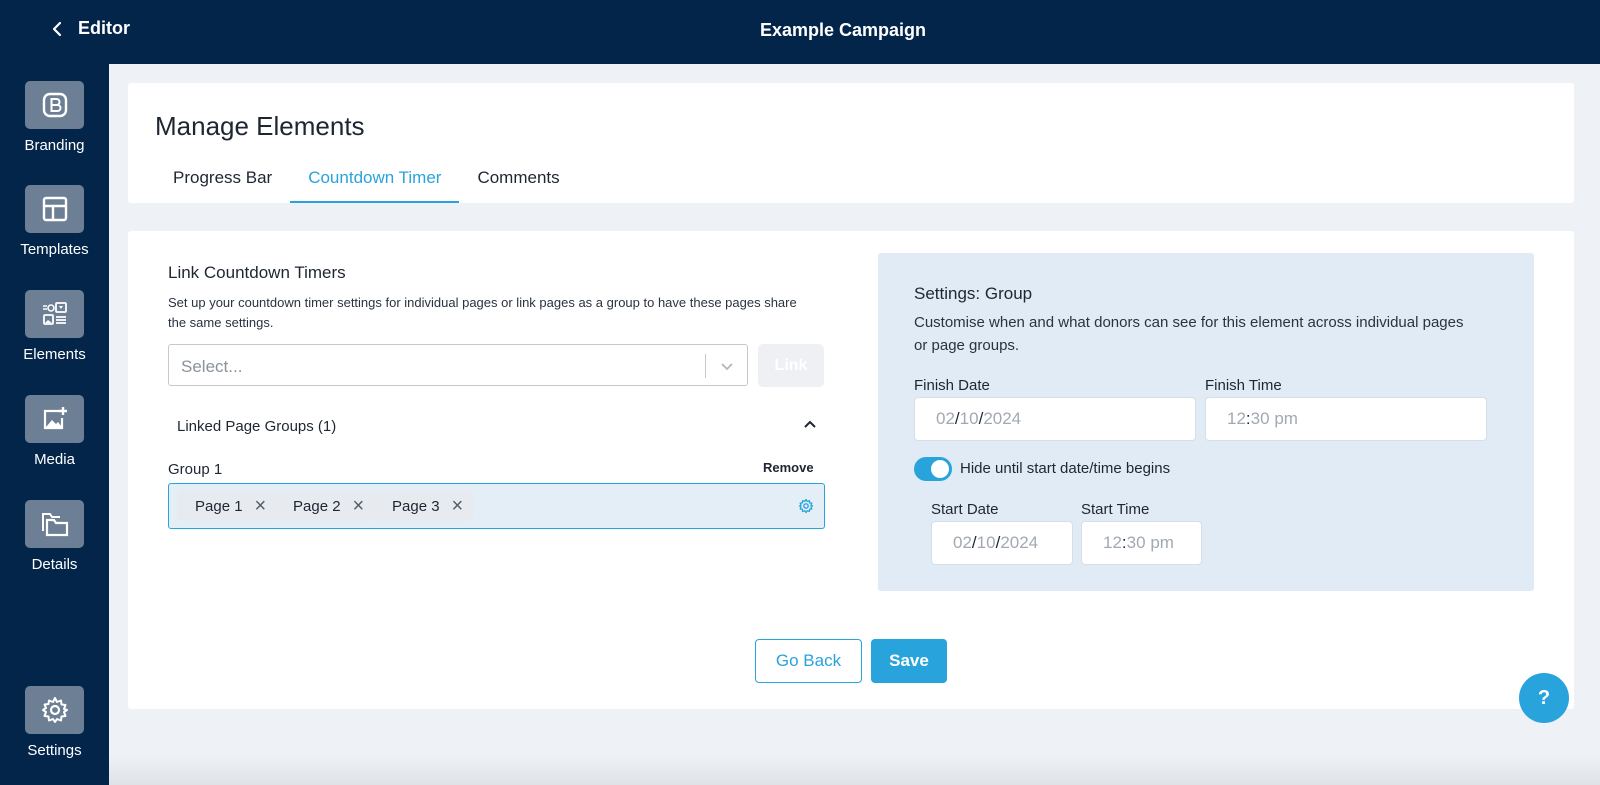 The height and width of the screenshot is (785, 1600). I want to click on start-time-period: pm, so click(1162, 542).